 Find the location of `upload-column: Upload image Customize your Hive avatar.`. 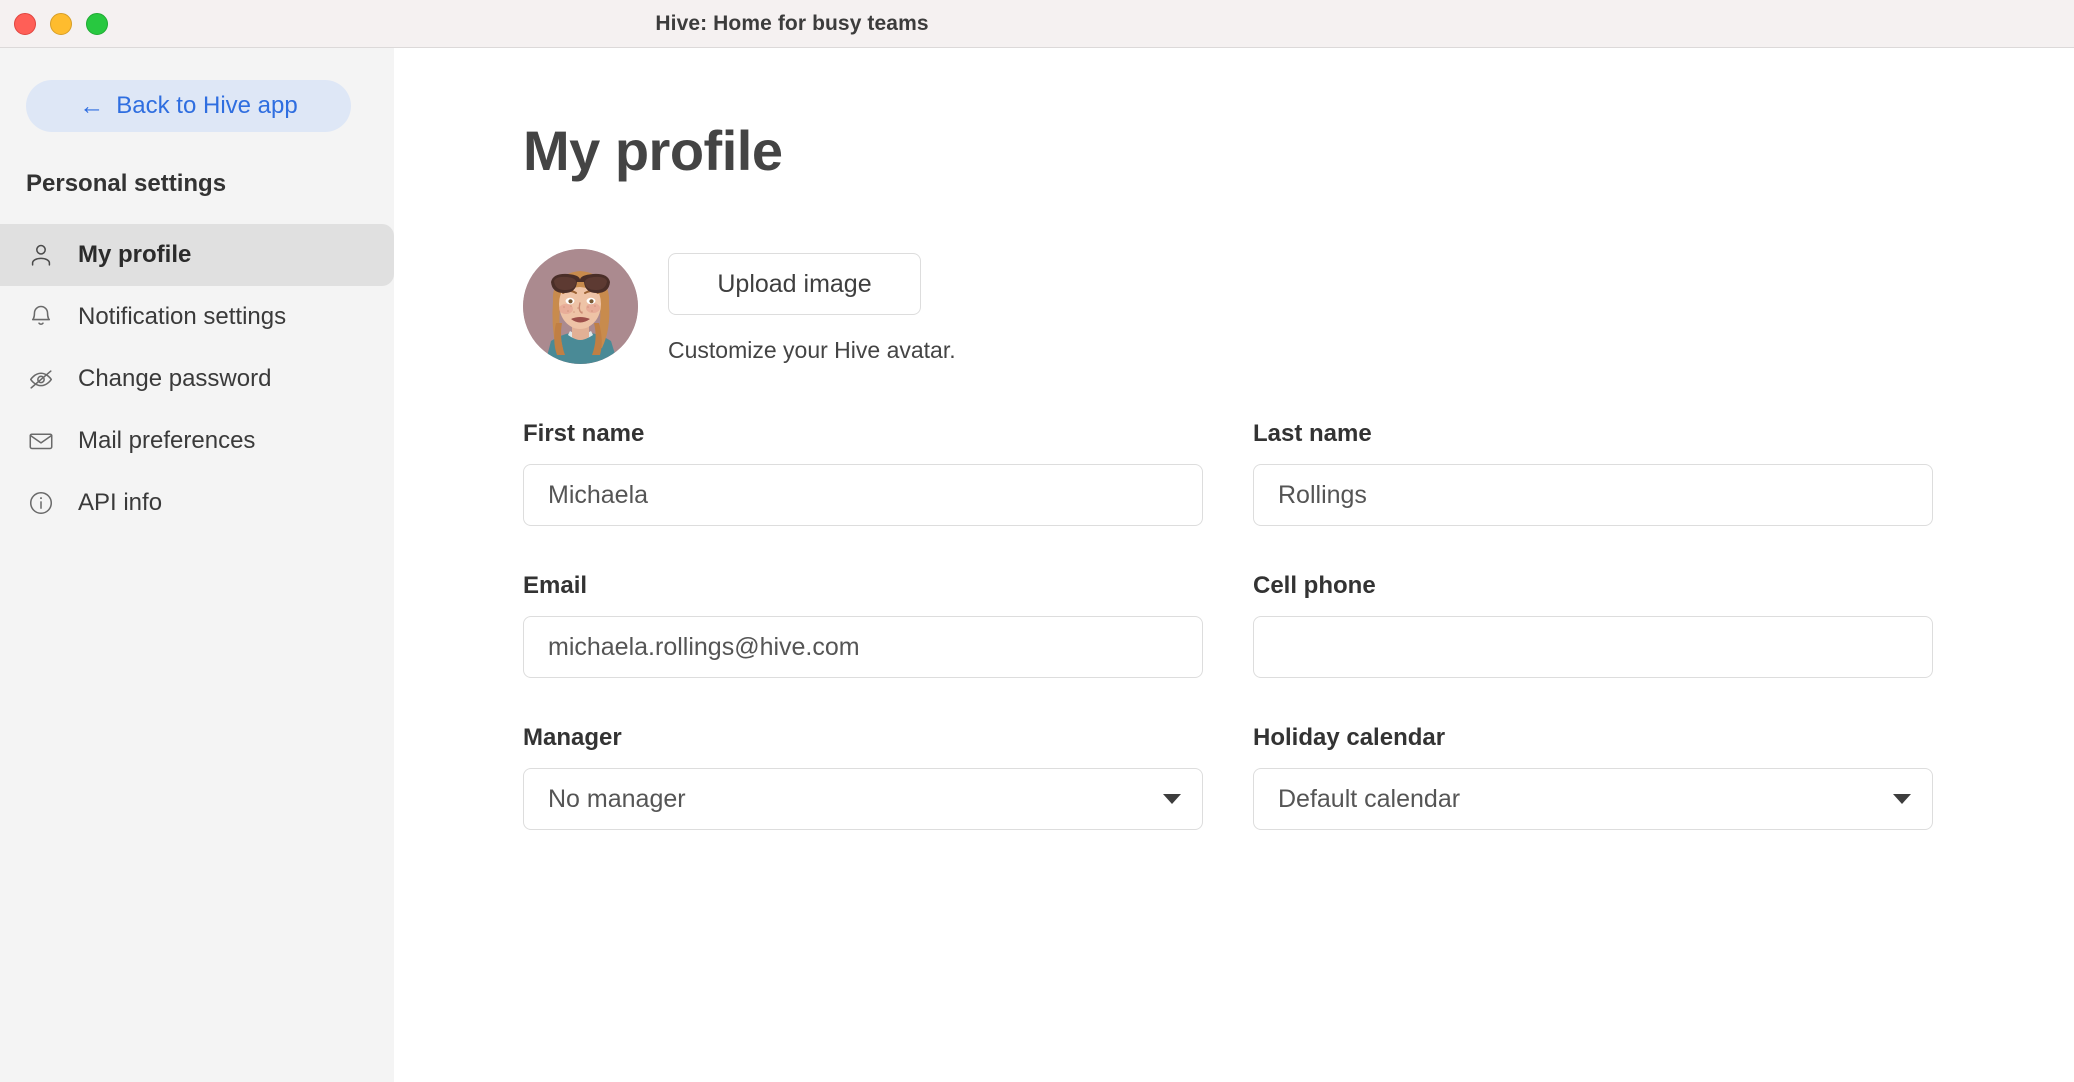

upload-column: Upload image Customize your Hive avatar. is located at coordinates (812, 306).